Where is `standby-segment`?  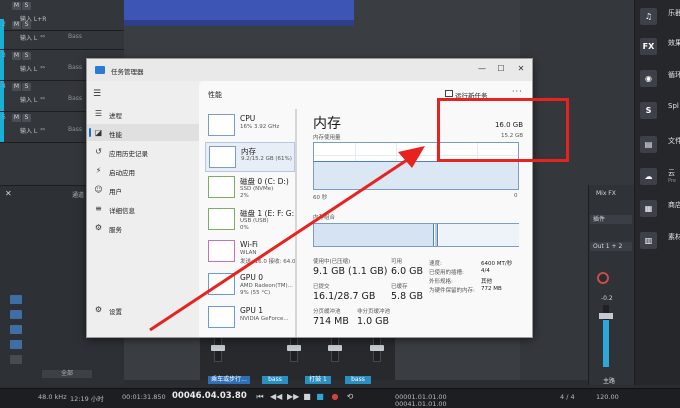 standby-segment is located at coordinates (479, 235).